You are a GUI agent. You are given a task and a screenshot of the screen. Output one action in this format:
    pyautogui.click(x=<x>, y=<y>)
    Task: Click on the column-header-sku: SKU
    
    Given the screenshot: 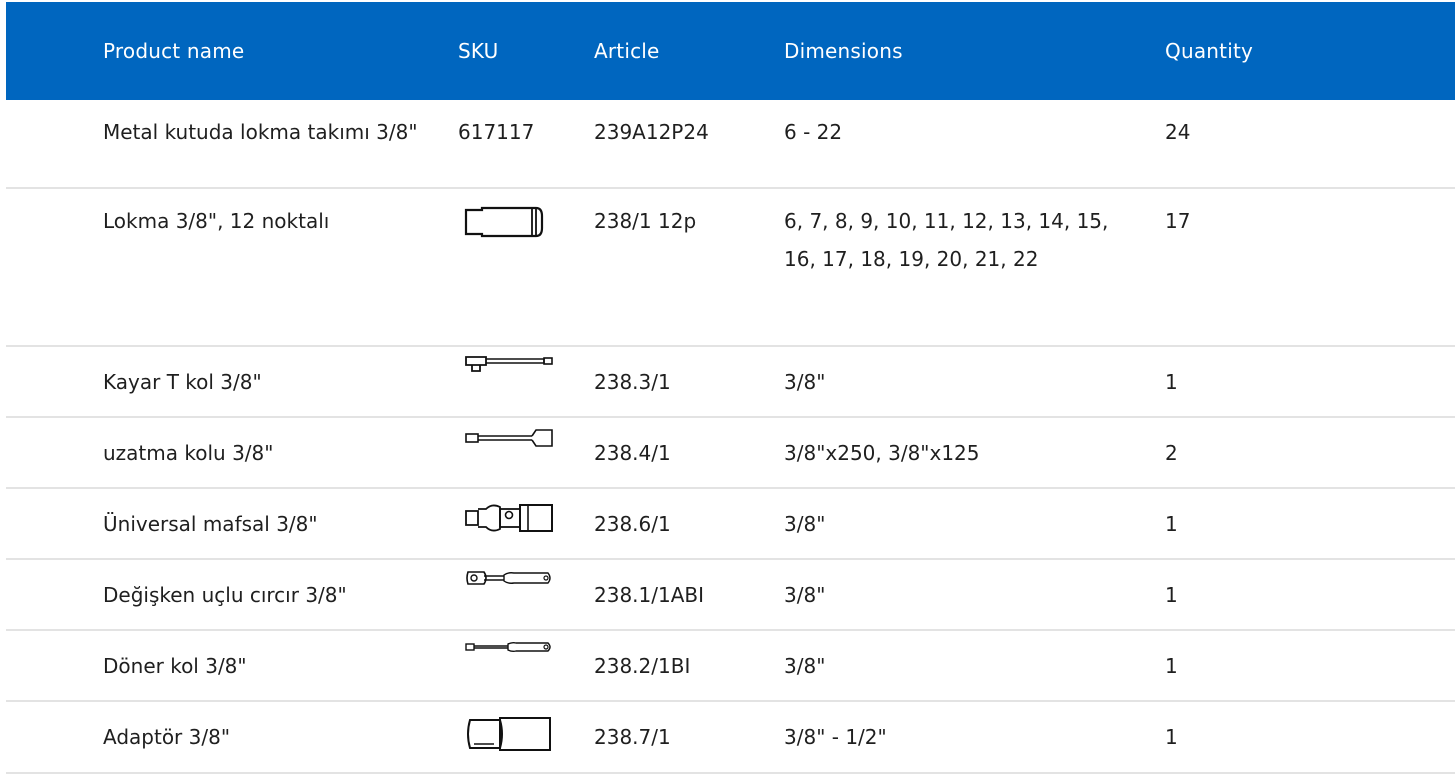 What is the action you would take?
    pyautogui.click(x=478, y=51)
    